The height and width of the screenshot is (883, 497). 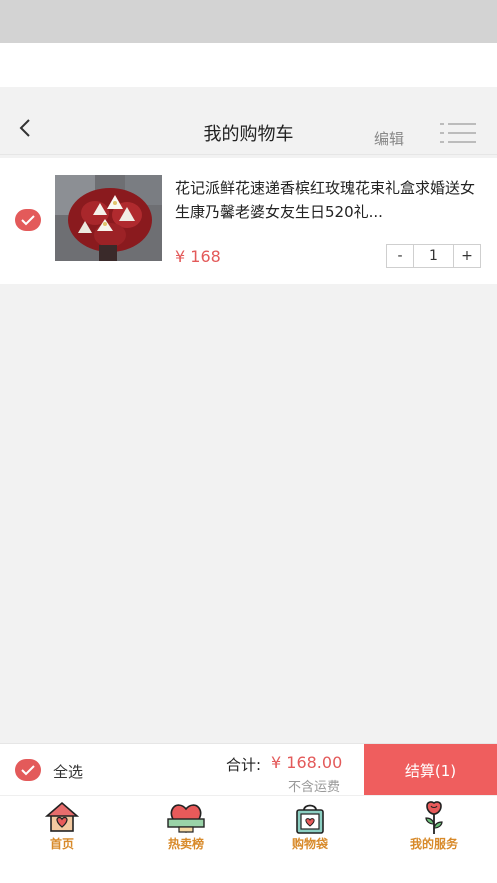 I want to click on tab-shopping-bag: 购物袋, so click(x=310, y=826).